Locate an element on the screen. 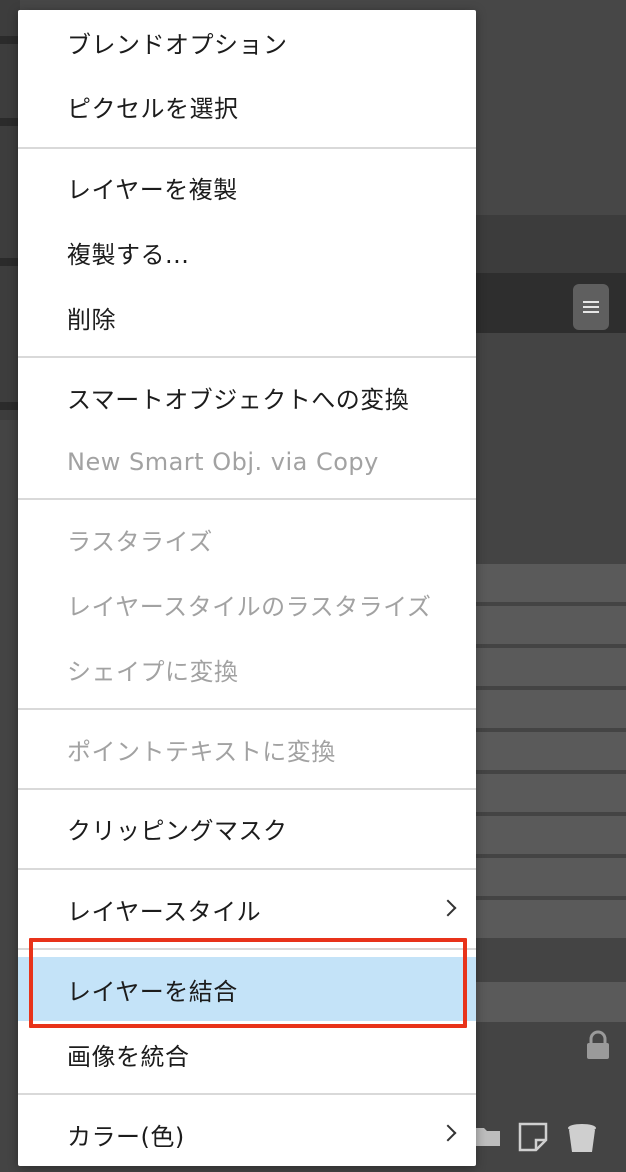 Image resolution: width=626 pixels, height=1172 pixels. folder-icon is located at coordinates (488, 1137).